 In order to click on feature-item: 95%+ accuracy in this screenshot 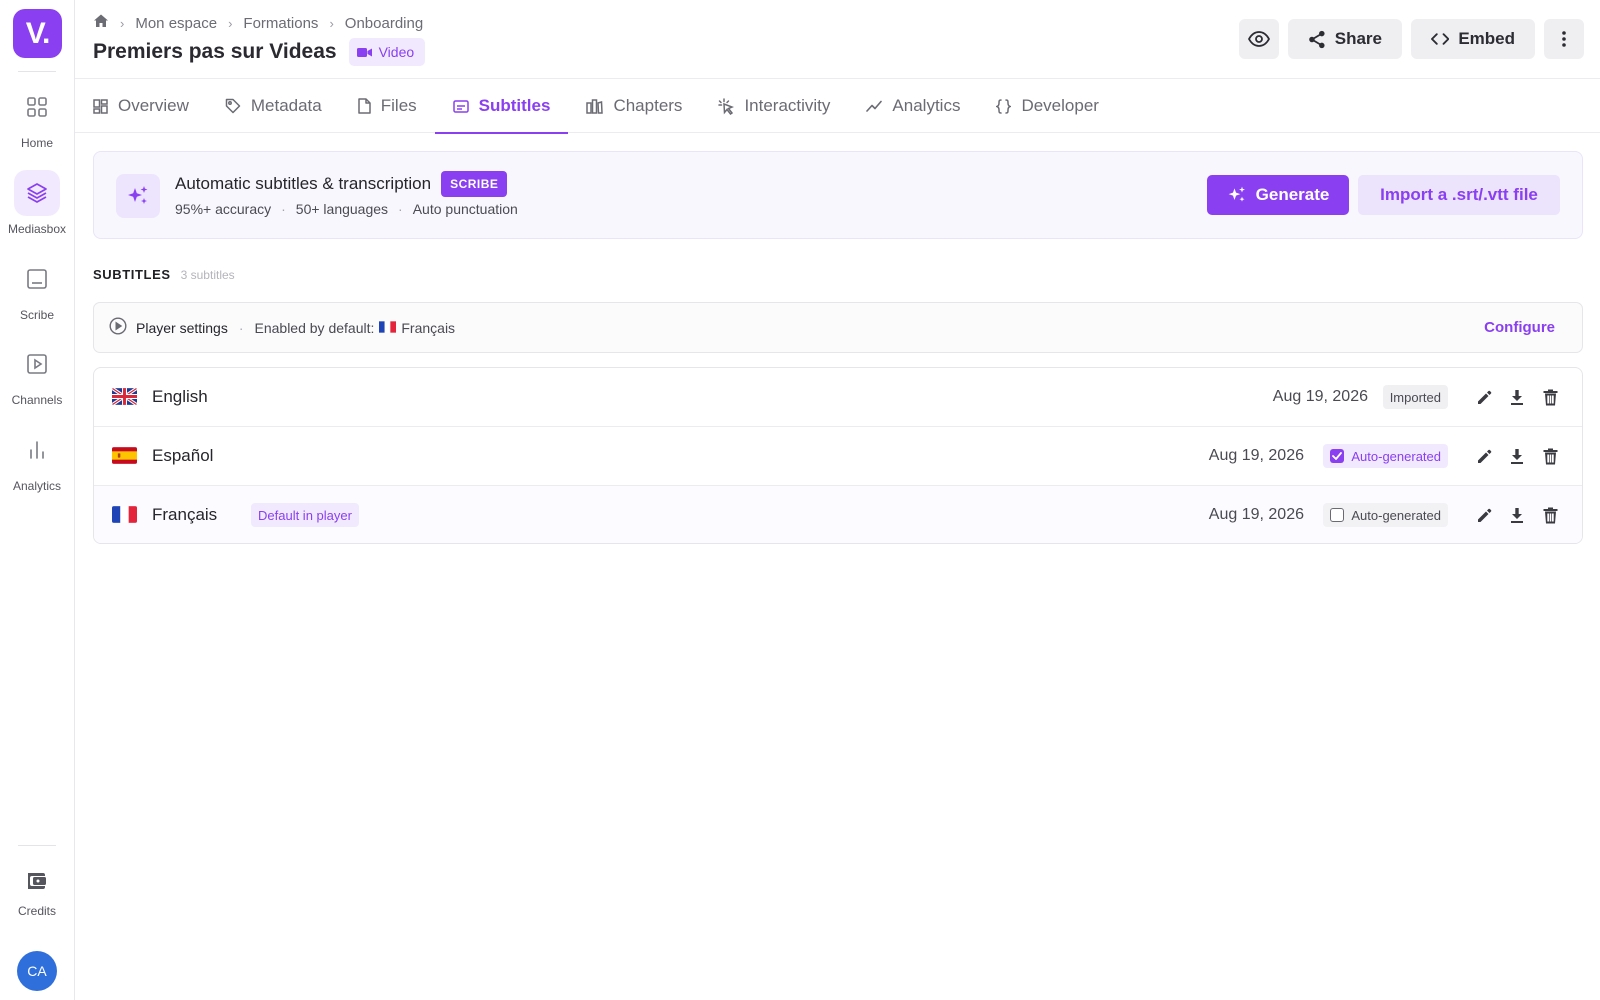, I will do `click(223, 209)`.